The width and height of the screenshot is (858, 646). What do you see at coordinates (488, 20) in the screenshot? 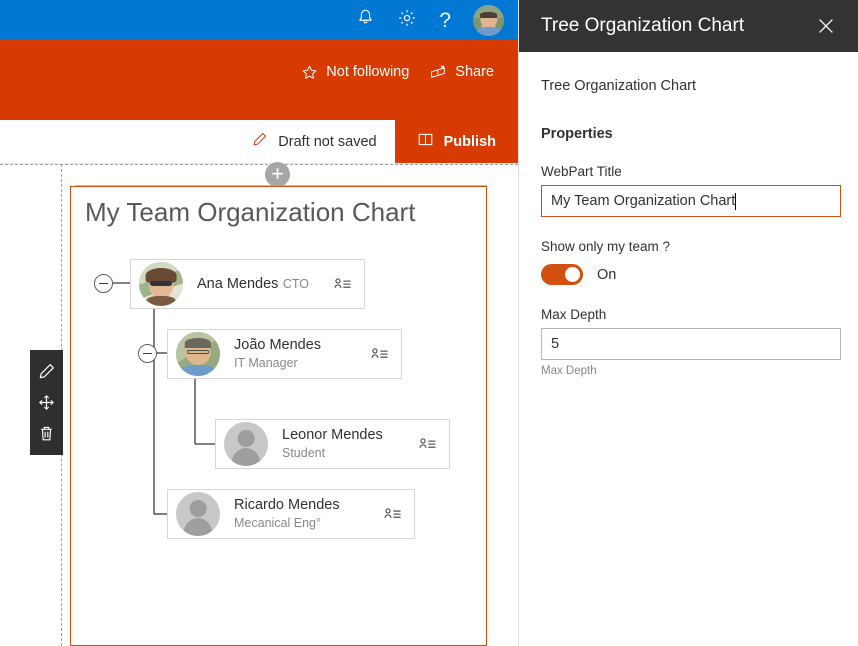
I see `user-avatar` at bounding box center [488, 20].